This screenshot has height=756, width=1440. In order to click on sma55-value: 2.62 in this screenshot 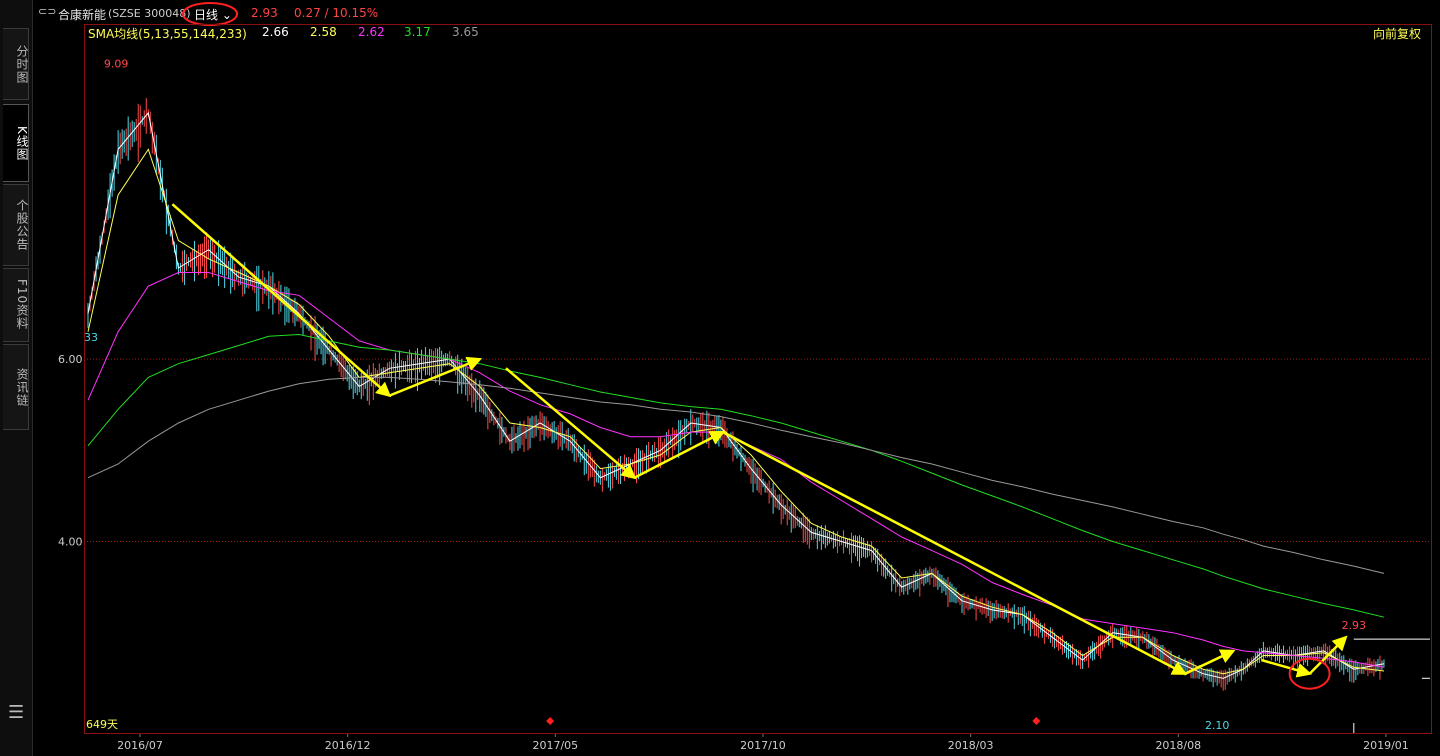, I will do `click(371, 32)`.